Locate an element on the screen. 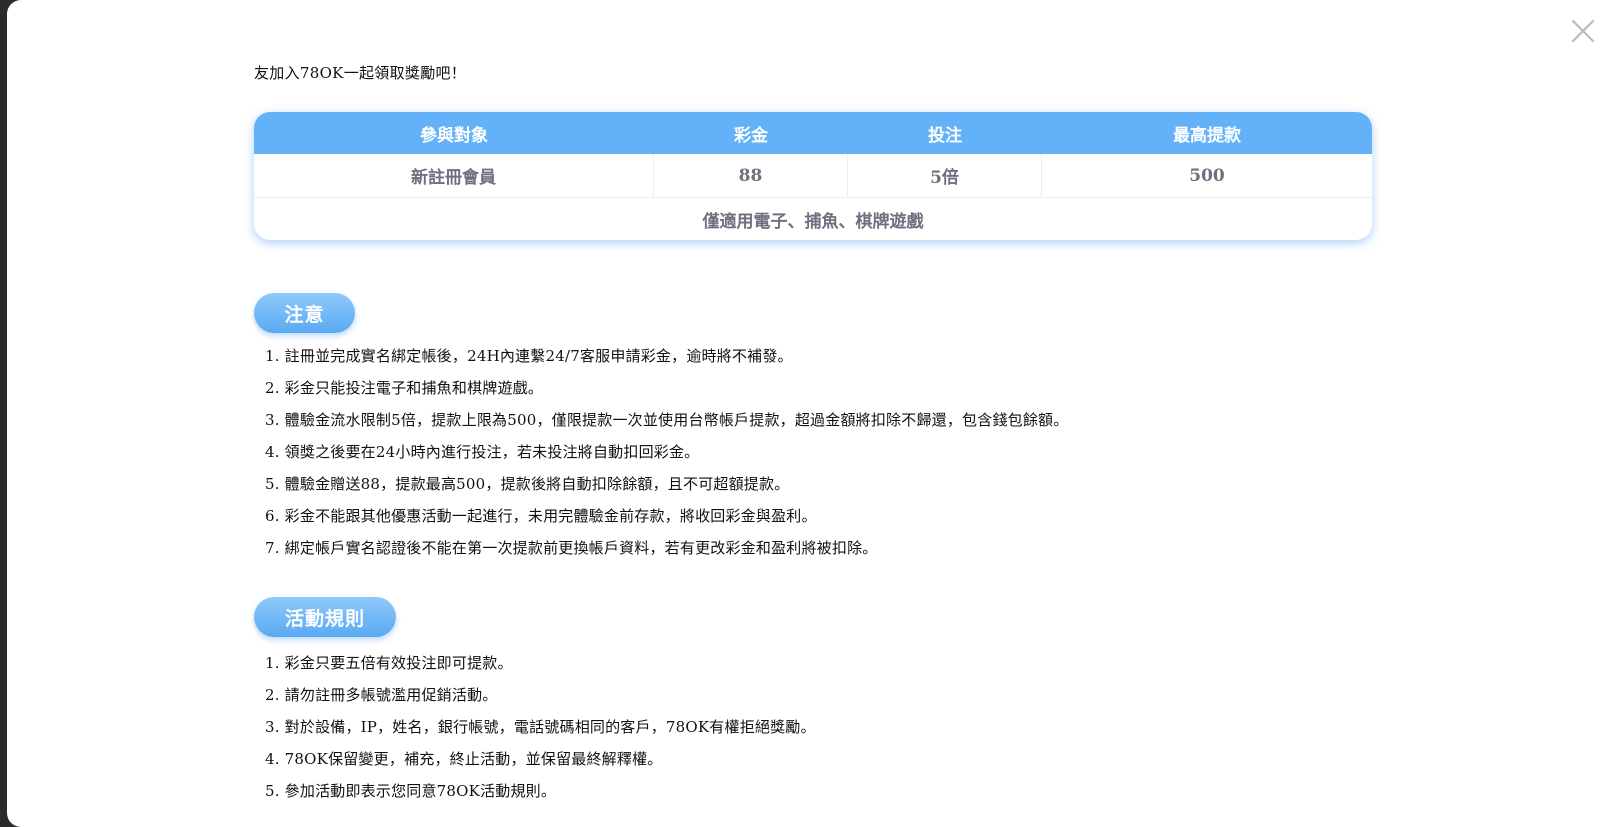  table-row: 新註冊會員 88 5倍 500 is located at coordinates (813, 176).